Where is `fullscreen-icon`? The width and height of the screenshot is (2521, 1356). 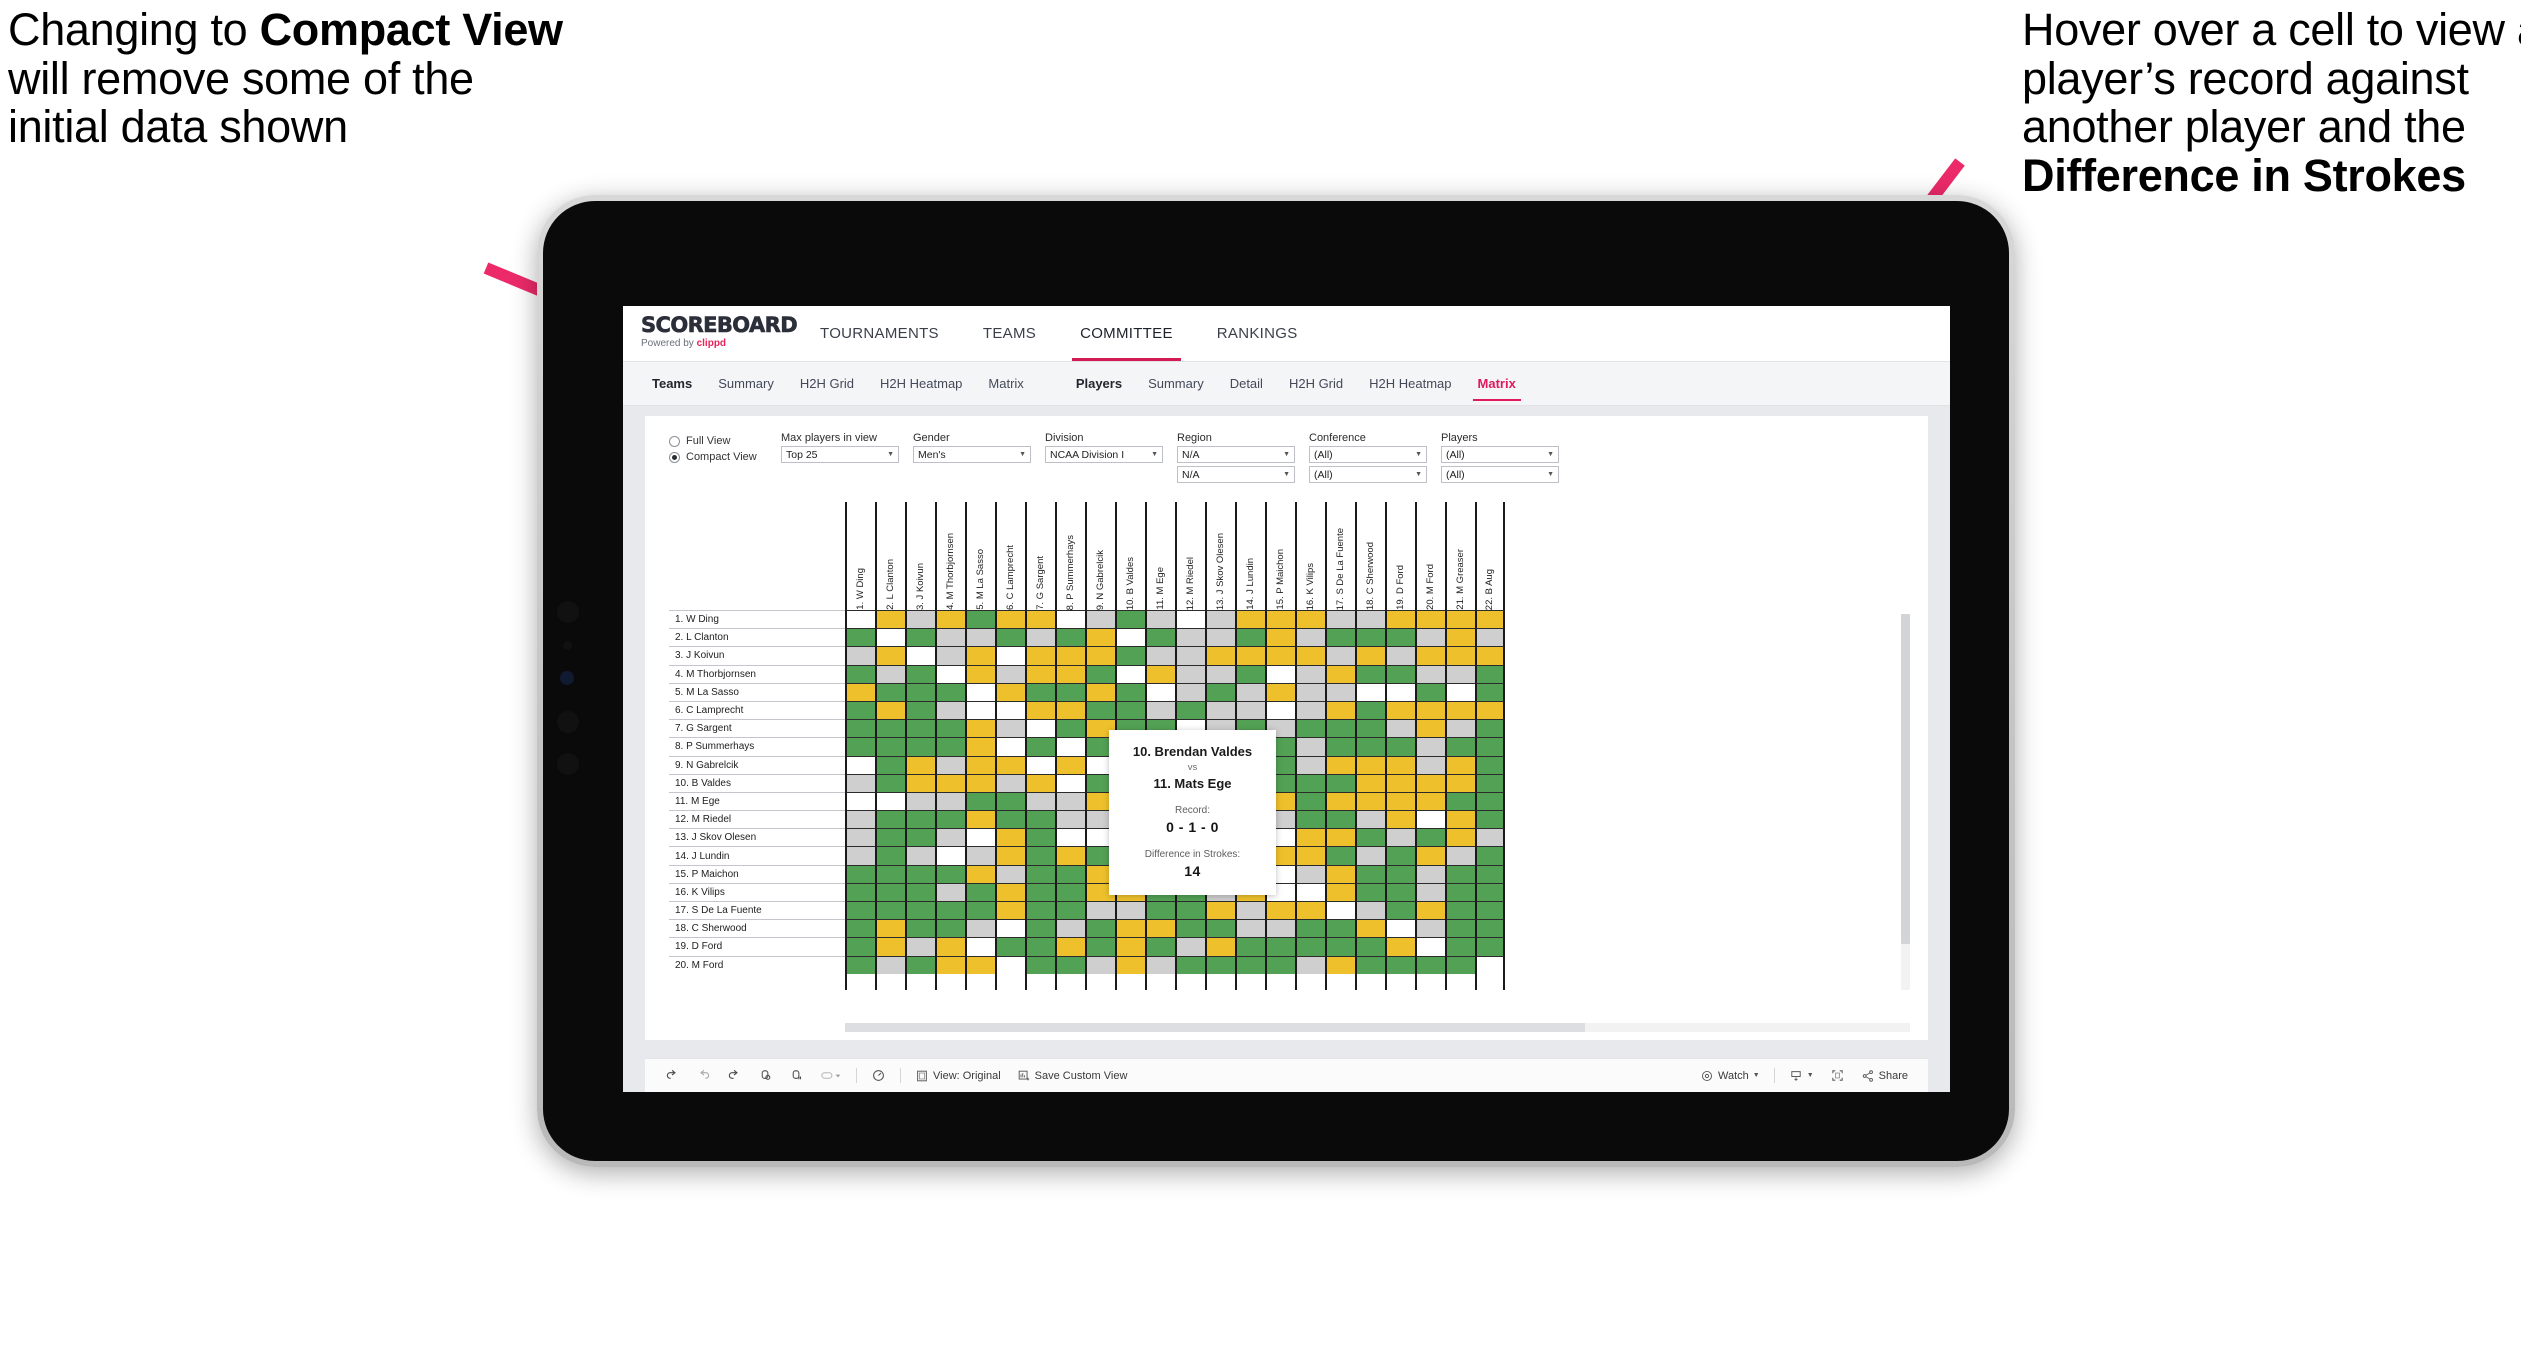
fullscreen-icon is located at coordinates (1837, 1075).